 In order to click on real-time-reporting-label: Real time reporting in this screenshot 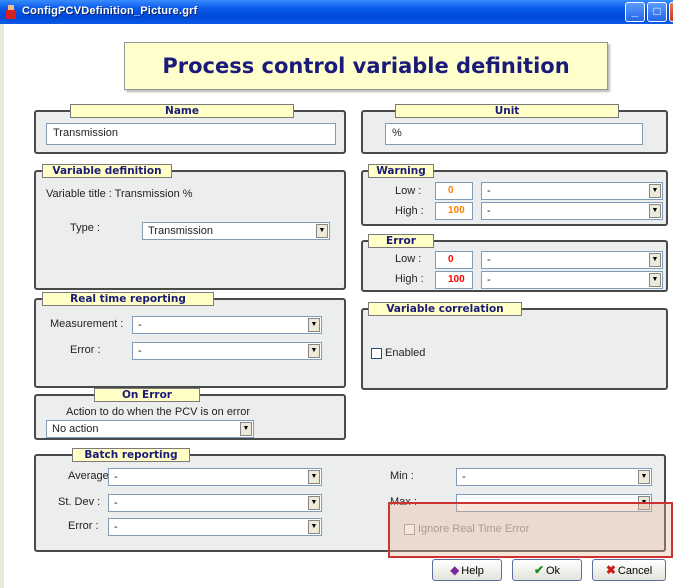, I will do `click(128, 299)`.